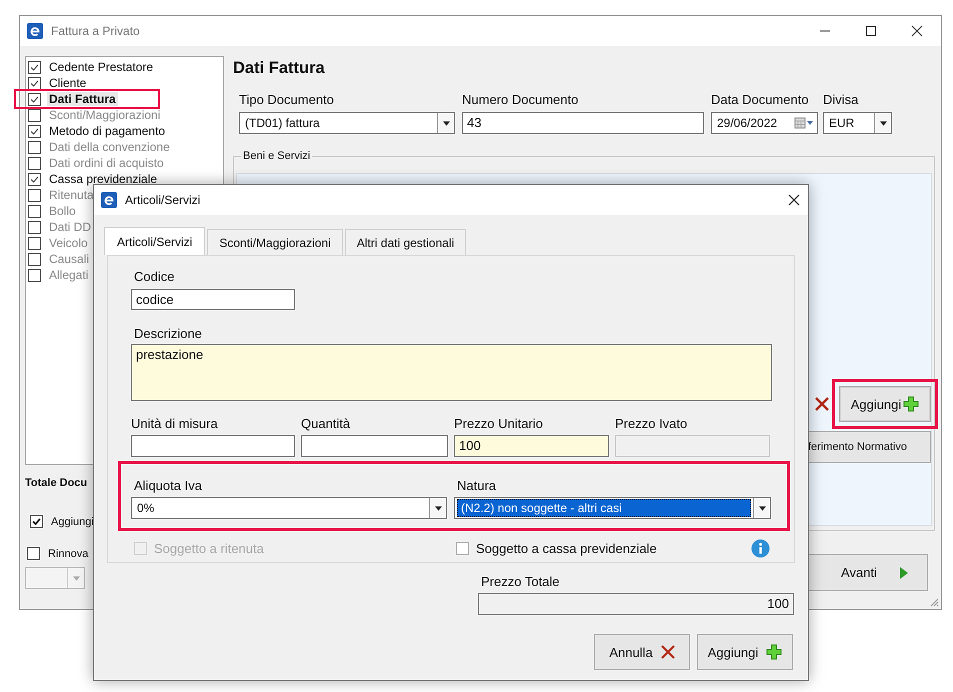  Describe the element at coordinates (520, 581) in the screenshot. I see `field-label: Prezzo Totale` at that location.